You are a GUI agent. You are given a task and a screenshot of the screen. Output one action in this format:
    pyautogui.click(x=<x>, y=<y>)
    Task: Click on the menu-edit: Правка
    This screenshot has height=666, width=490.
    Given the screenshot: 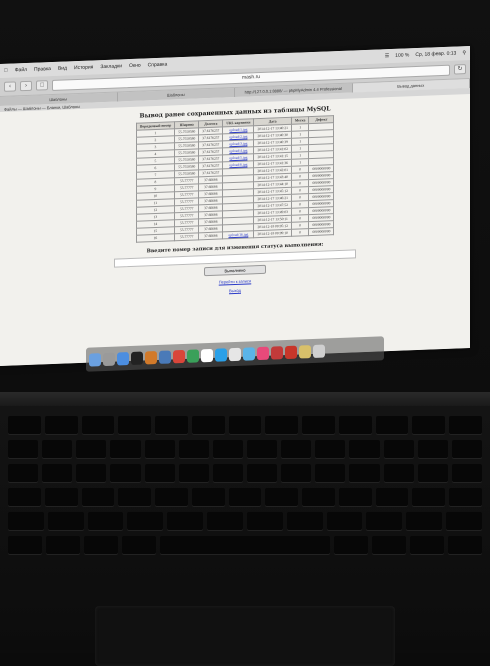 What is the action you would take?
    pyautogui.click(x=42, y=69)
    